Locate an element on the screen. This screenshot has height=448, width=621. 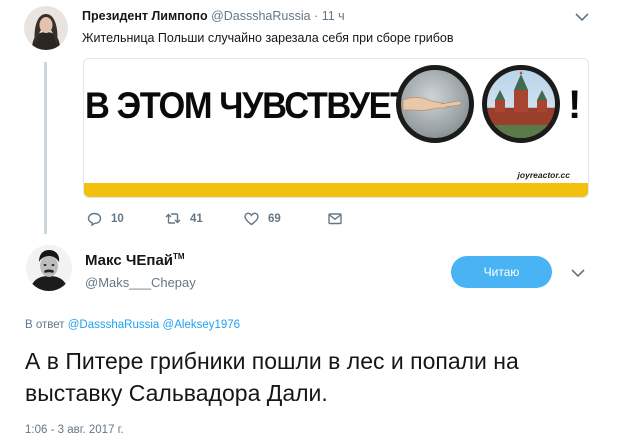
kremlin-illustration is located at coordinates (521, 104).